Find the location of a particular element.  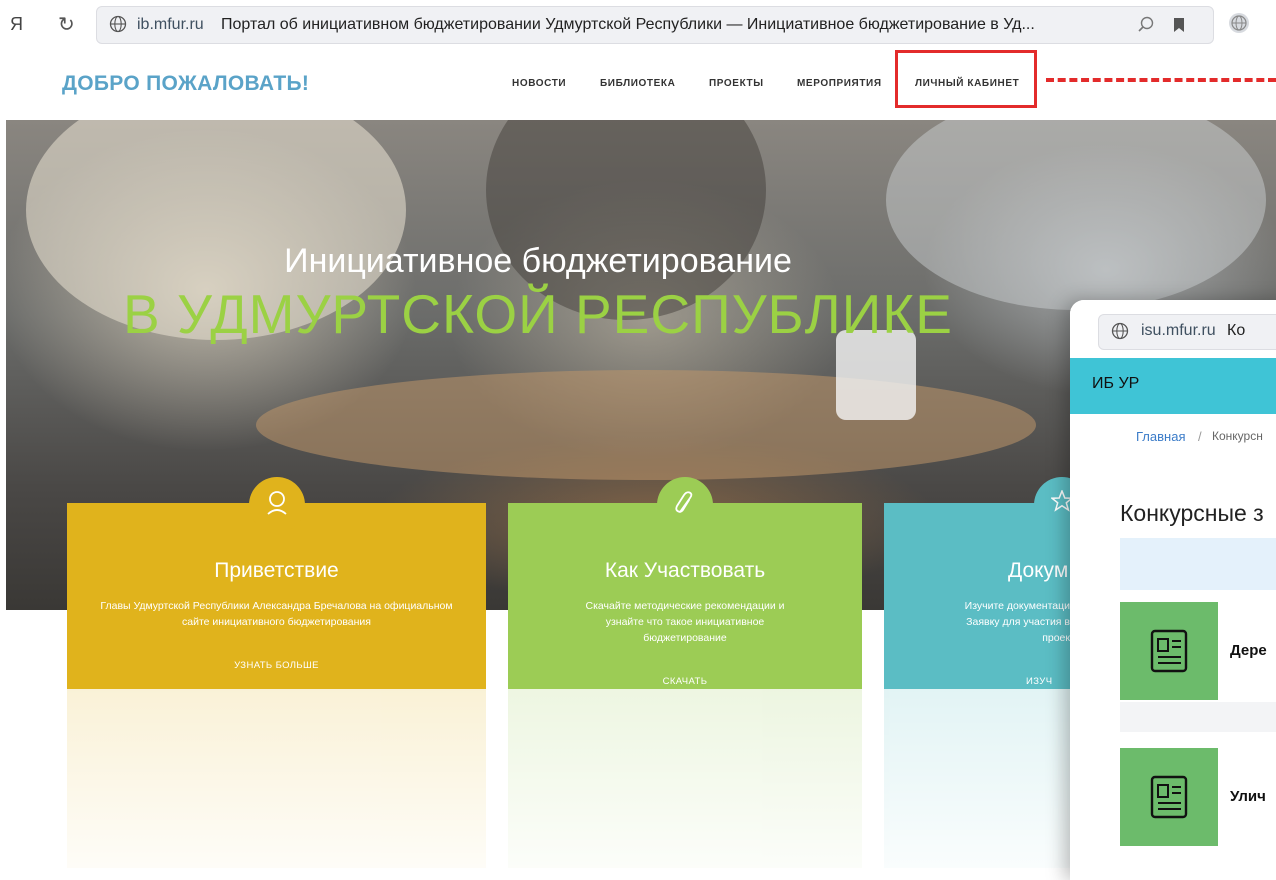

person-icon is located at coordinates (277, 505).